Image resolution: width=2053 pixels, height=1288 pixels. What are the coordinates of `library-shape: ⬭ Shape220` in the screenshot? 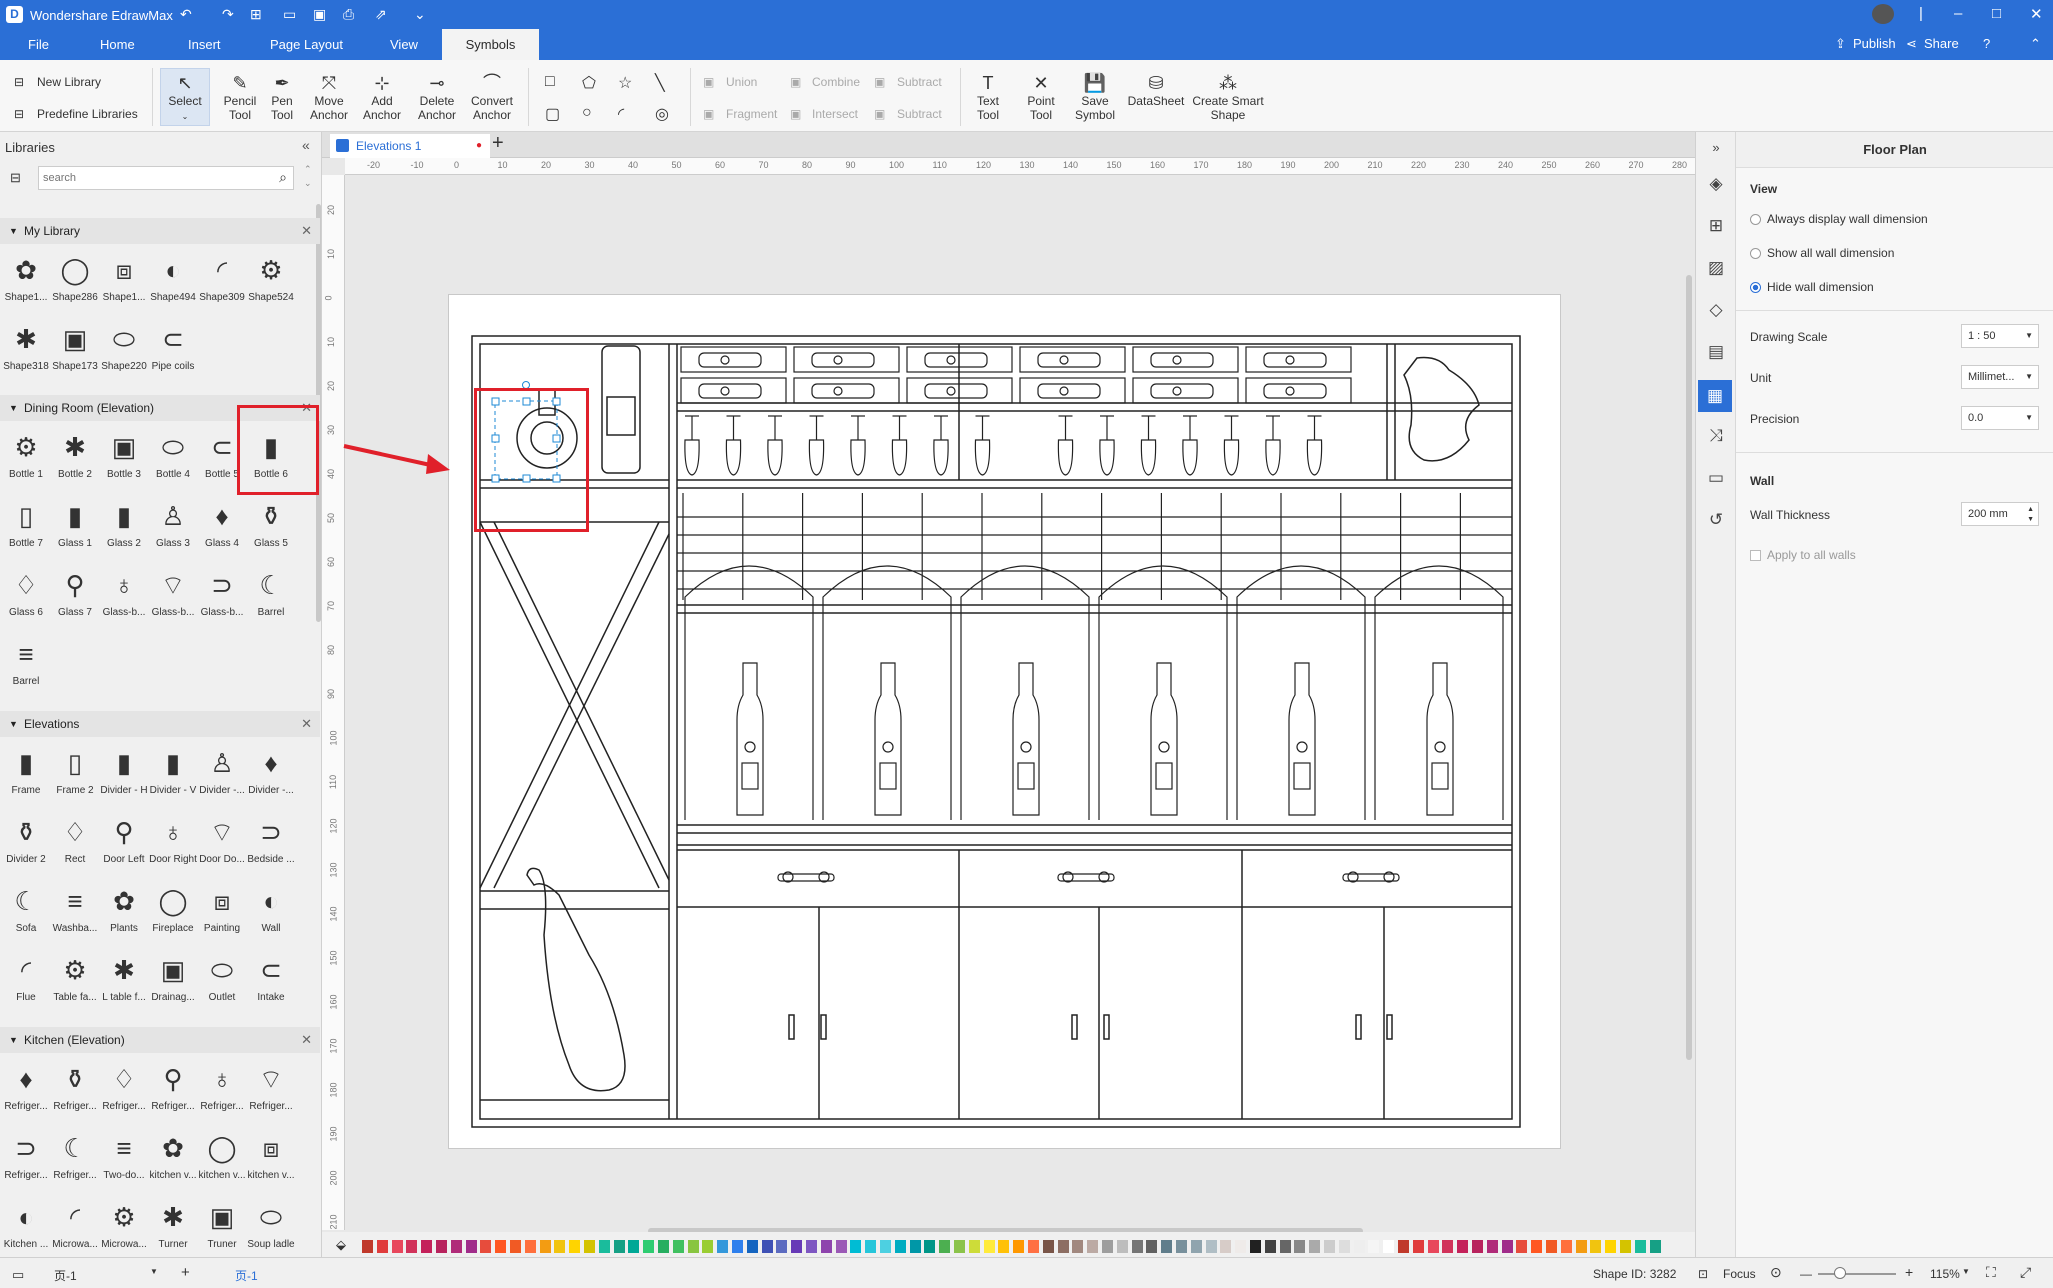 It's located at (124, 350).